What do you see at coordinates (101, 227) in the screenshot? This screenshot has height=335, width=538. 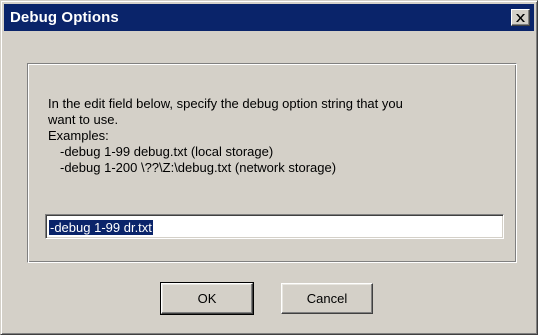 I see `debug-option-value: -debug 1-99 dr.txt` at bounding box center [101, 227].